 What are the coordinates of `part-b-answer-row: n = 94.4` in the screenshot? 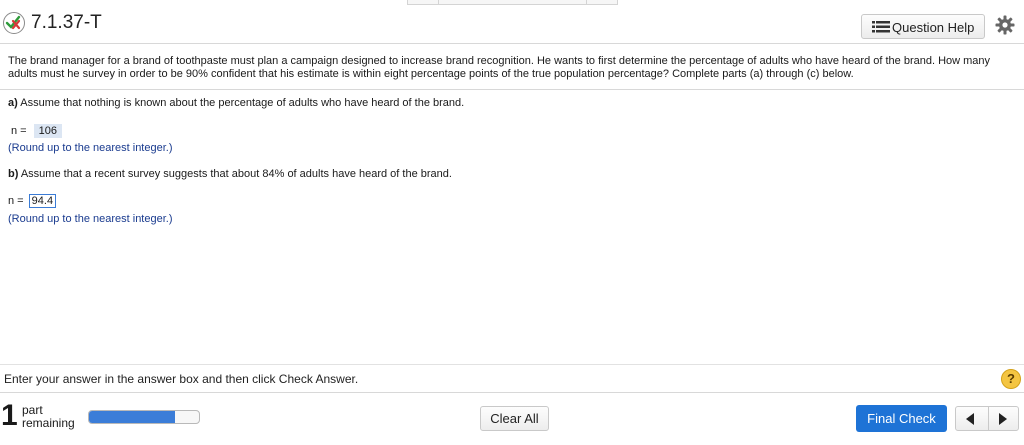 It's located at (32, 201).